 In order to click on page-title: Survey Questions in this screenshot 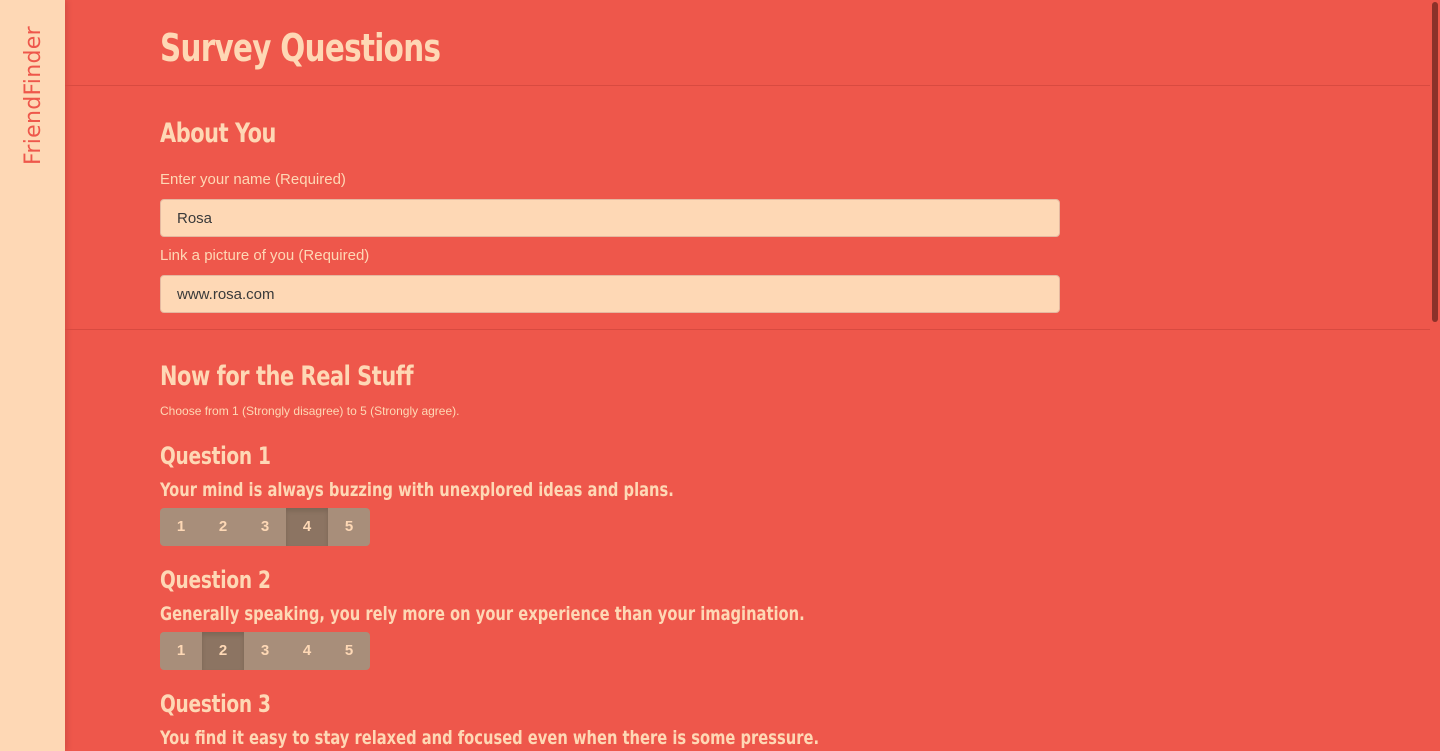, I will do `click(300, 48)`.